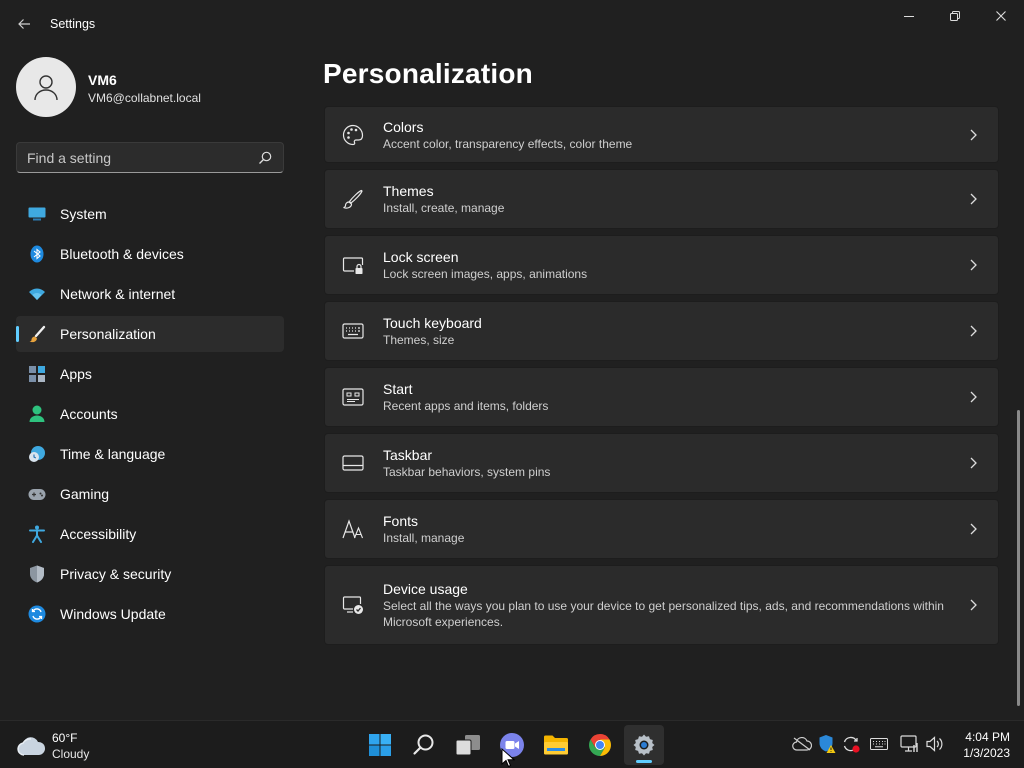 This screenshot has height=768, width=1024. Describe the element at coordinates (353, 529) in the screenshot. I see `fonts-icon` at that location.